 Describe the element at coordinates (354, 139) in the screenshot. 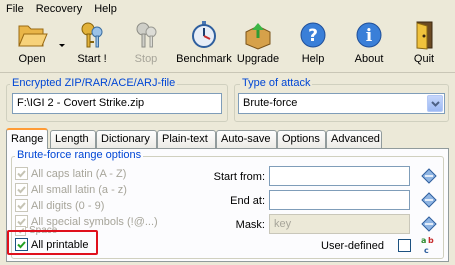

I see `tab-advanced: Advanced` at that location.